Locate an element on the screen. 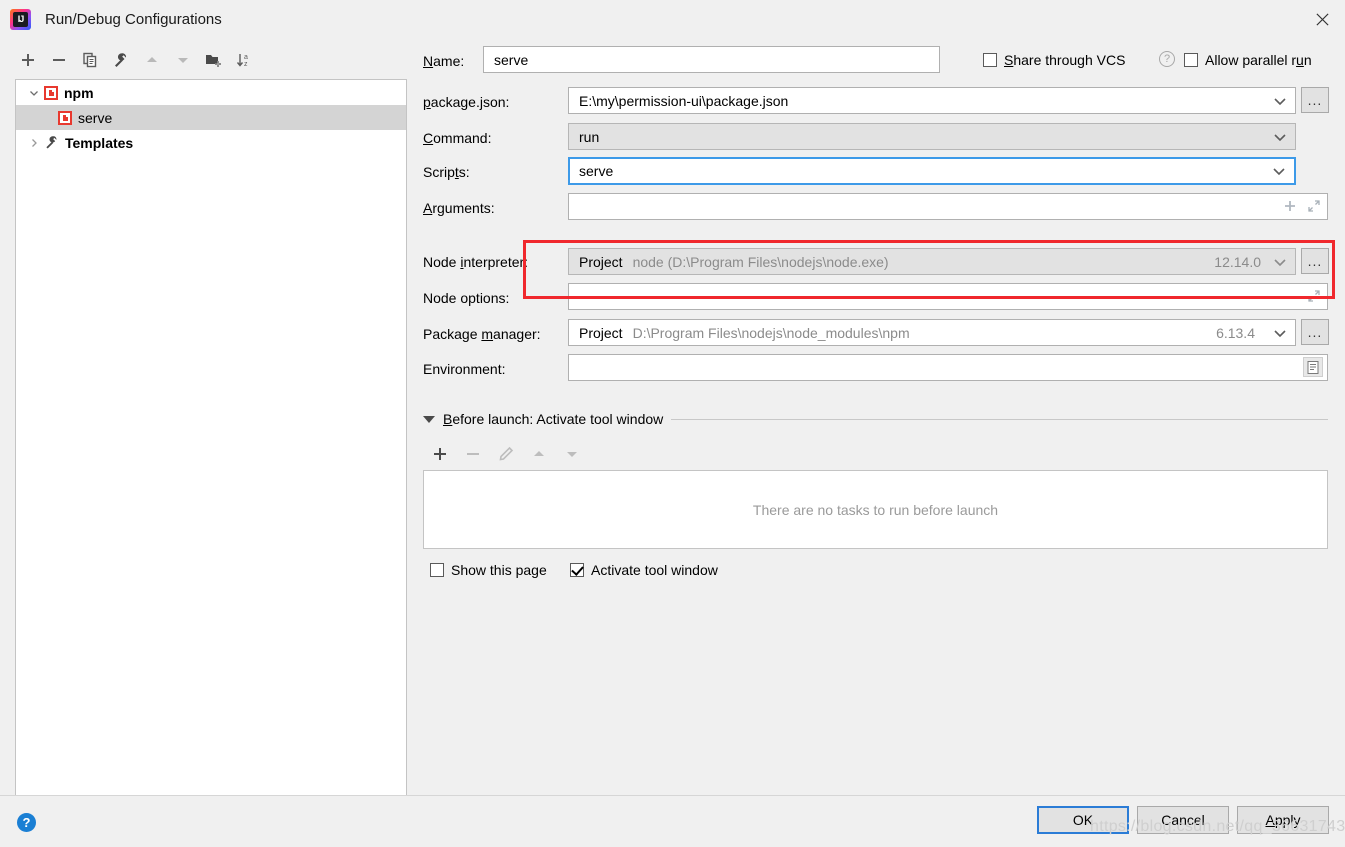  list-editor-icon is located at coordinates (1313, 367).